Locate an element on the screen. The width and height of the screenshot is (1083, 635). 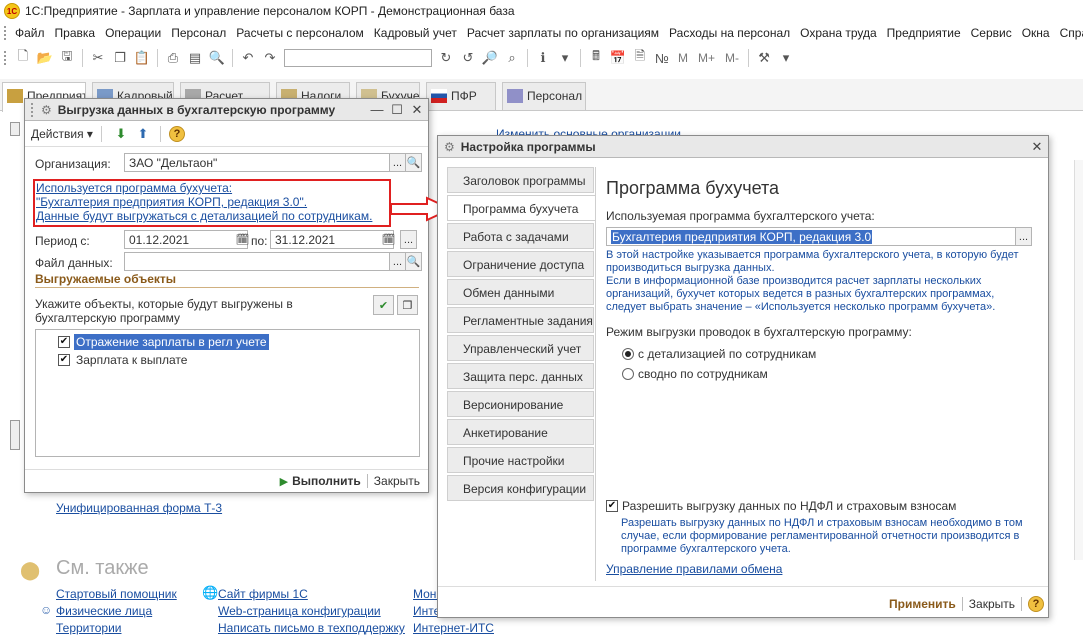
menu-item-edit: Правка is located at coordinates (75, 33).